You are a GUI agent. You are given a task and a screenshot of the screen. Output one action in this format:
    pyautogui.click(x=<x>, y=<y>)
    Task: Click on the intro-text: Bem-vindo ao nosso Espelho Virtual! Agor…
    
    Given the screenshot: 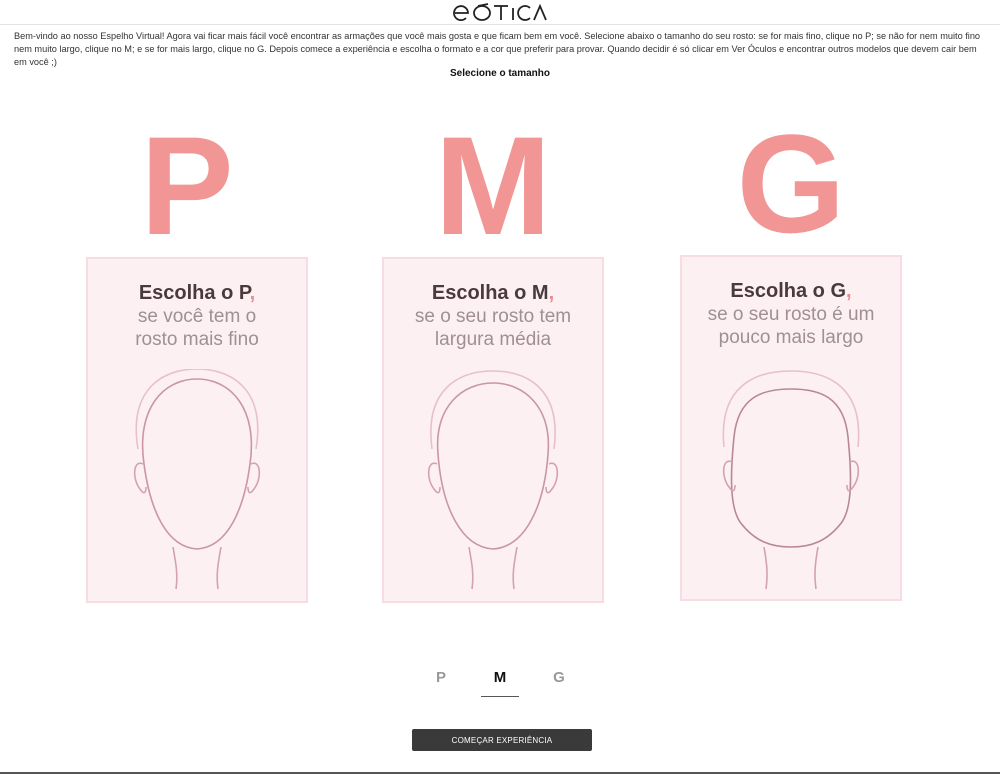 What is the action you would take?
    pyautogui.click(x=497, y=49)
    